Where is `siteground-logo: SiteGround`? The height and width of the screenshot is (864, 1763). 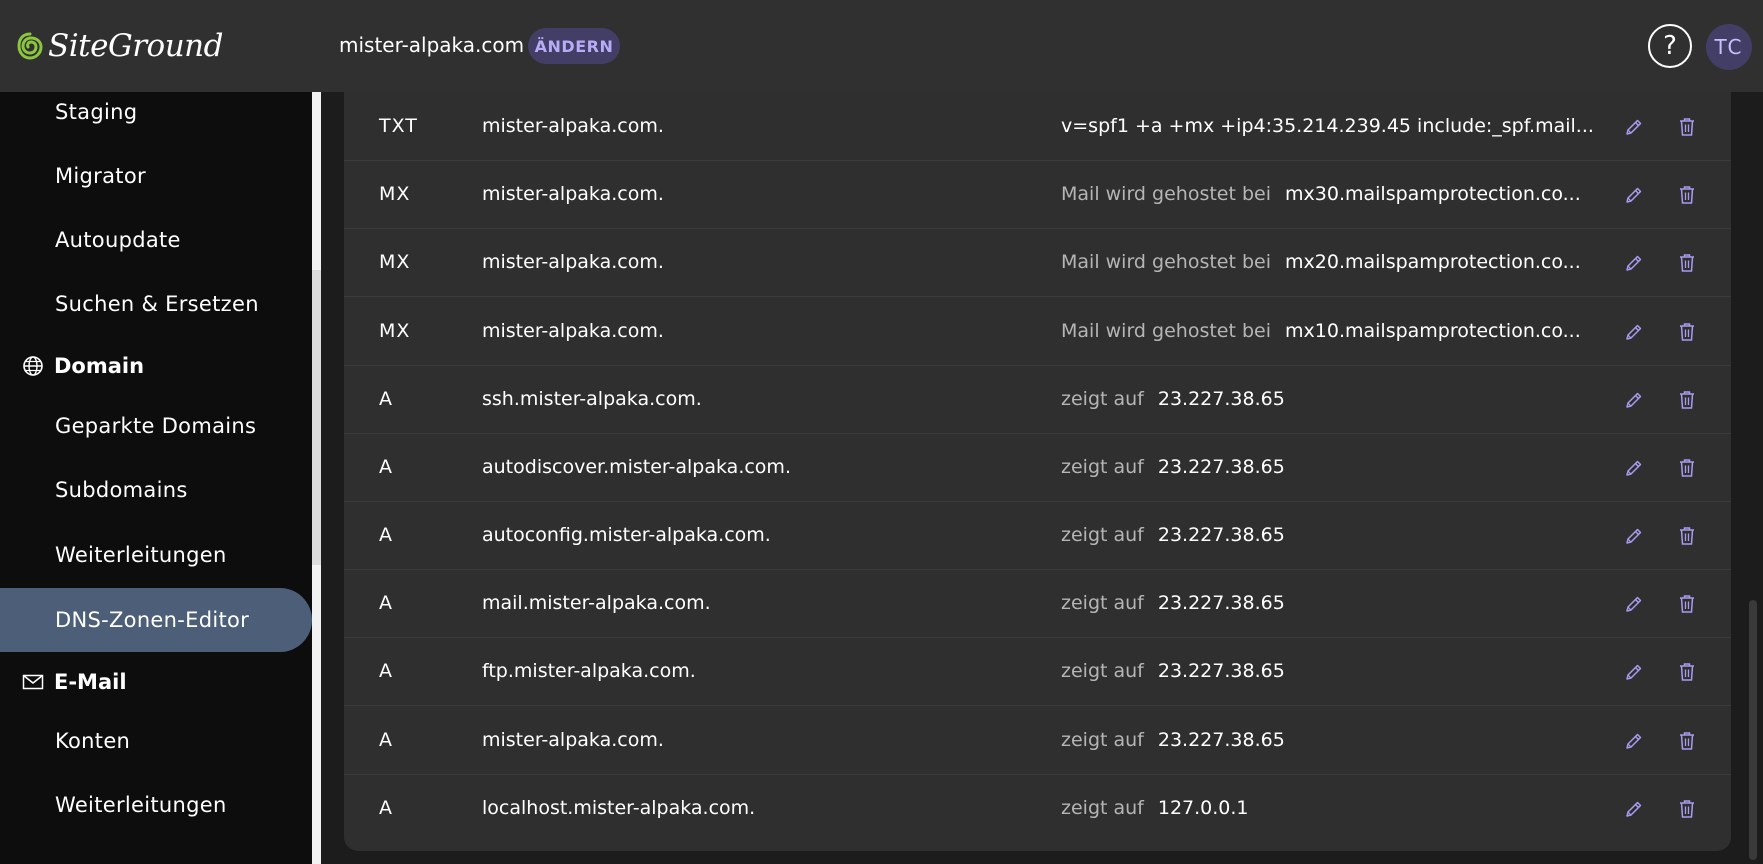
siteground-logo: SiteGround is located at coordinates (119, 46).